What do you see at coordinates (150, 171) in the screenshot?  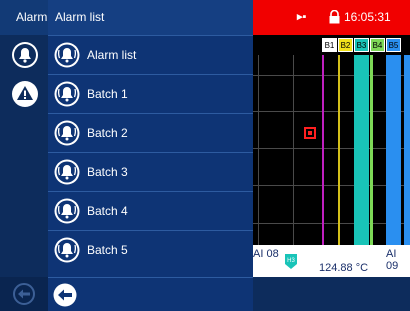 I see `menu-item-batch-3: Batch 3` at bounding box center [150, 171].